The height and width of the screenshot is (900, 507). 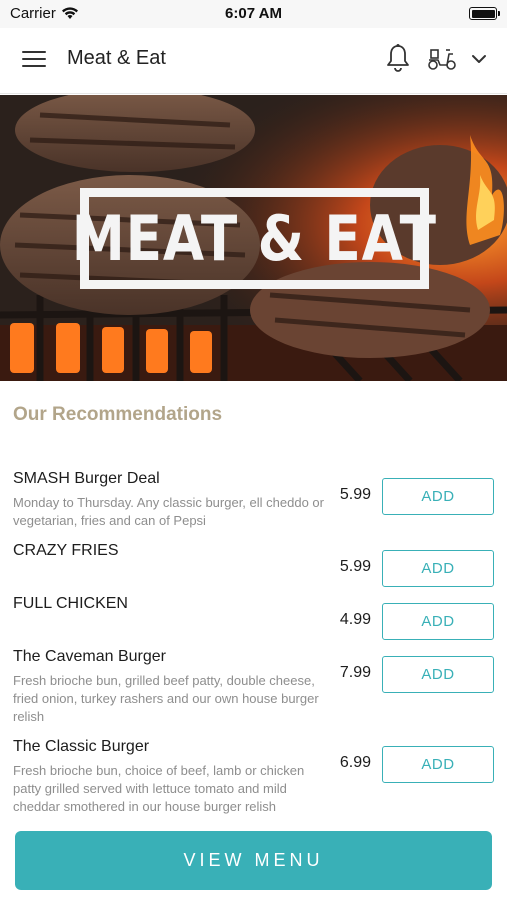 What do you see at coordinates (118, 414) in the screenshot?
I see `section-title: Our Recommendations` at bounding box center [118, 414].